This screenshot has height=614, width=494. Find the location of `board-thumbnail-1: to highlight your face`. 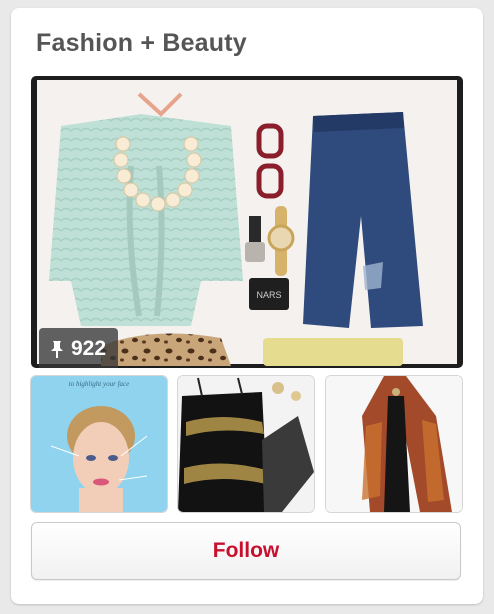

board-thumbnail-1: to highlight your face is located at coordinates (99, 444).